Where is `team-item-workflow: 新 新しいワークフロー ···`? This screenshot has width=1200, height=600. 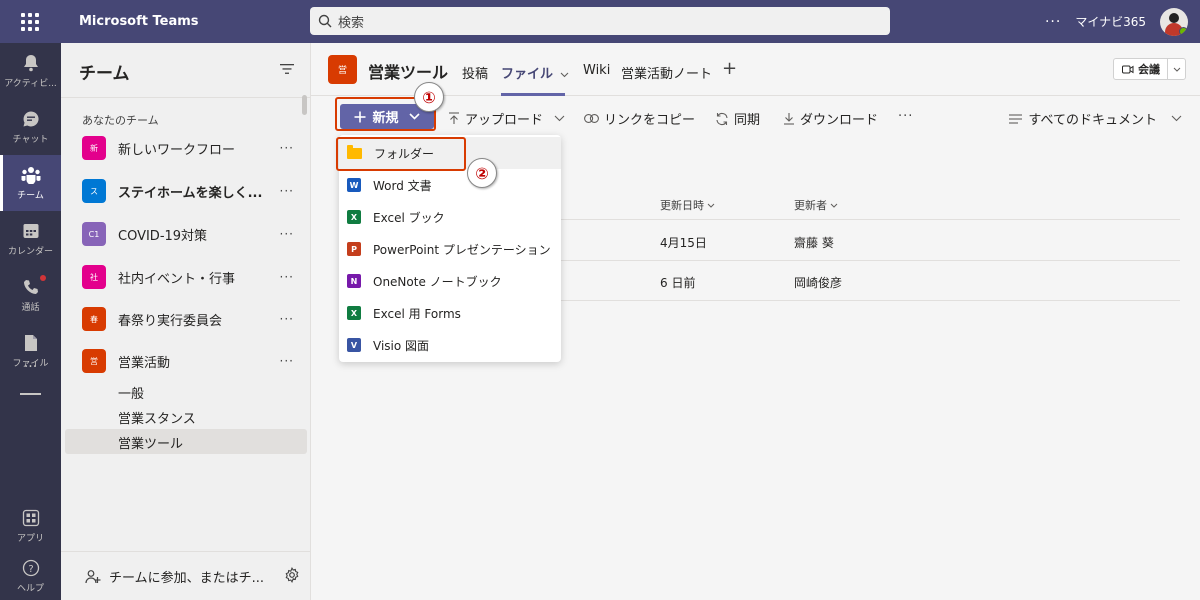 team-item-workflow: 新 新しいワークフロー ··· is located at coordinates (185, 148).